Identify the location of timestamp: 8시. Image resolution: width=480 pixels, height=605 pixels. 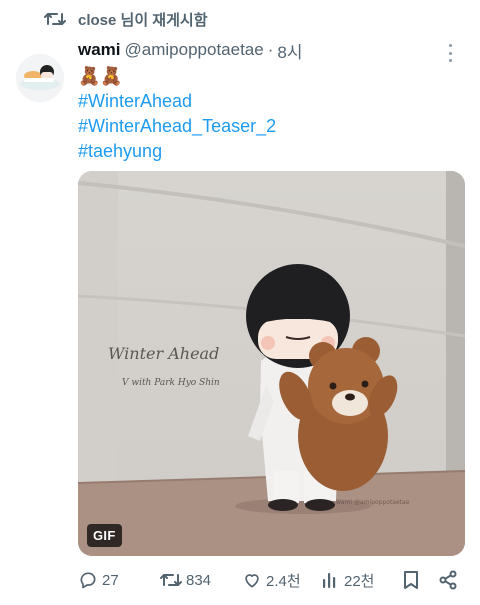
(289, 50).